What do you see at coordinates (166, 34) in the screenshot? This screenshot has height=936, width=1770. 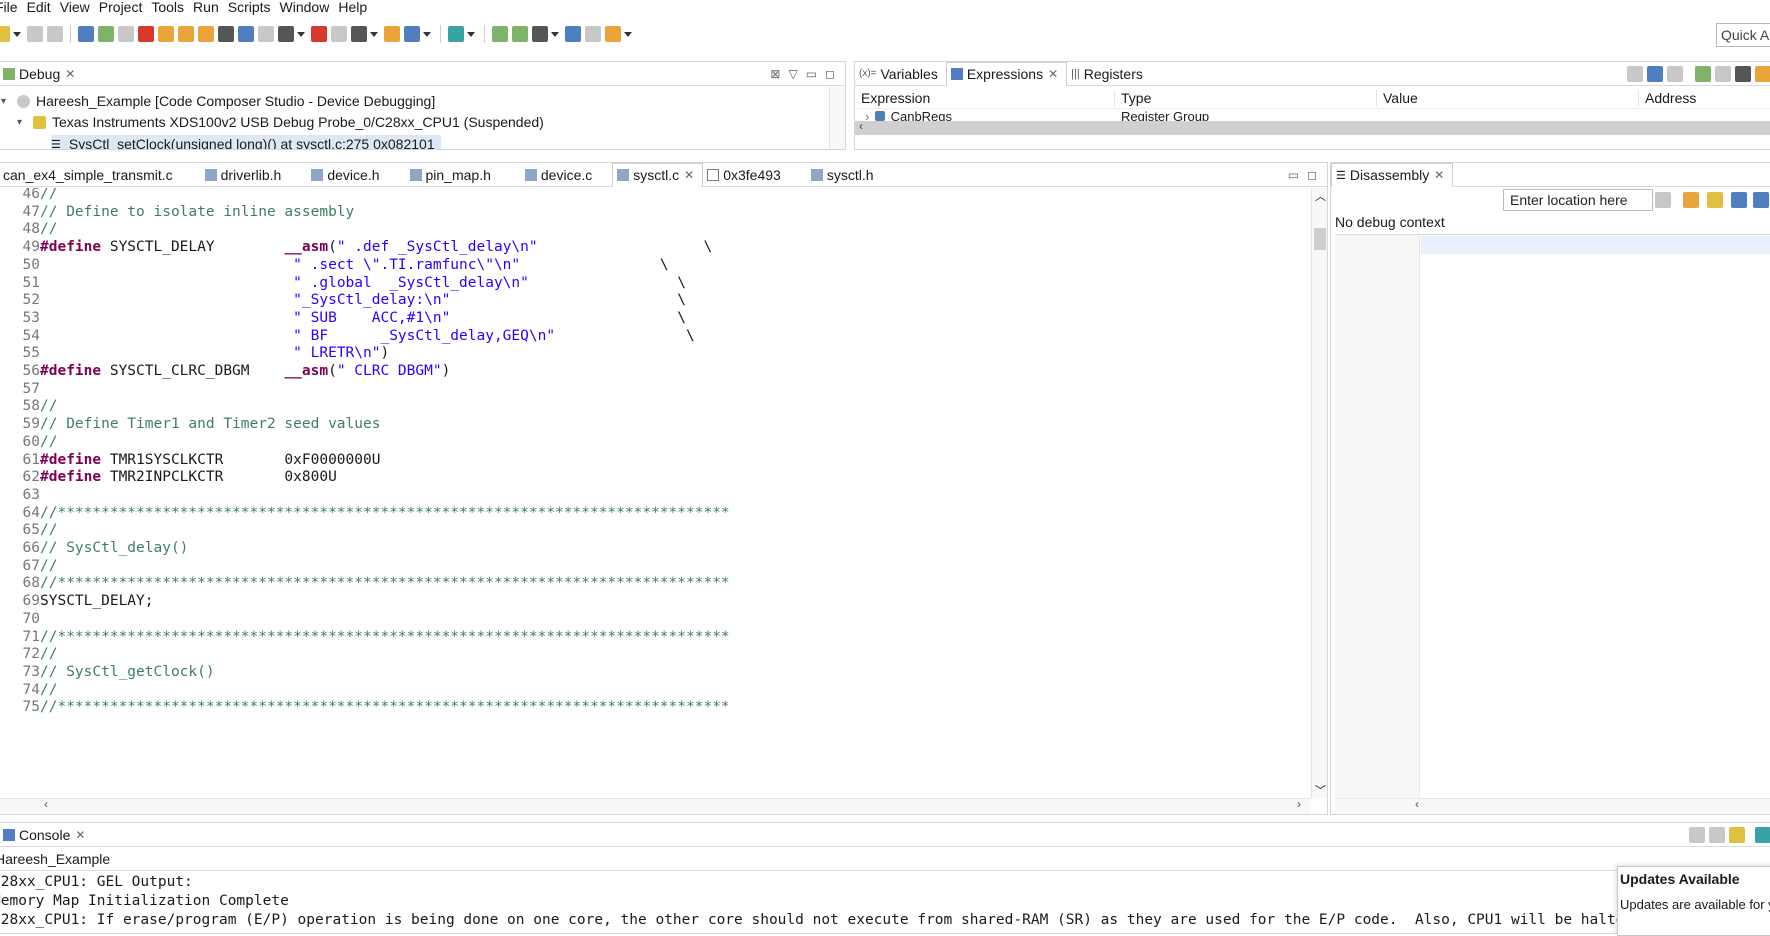 I see `step-into-icon` at bounding box center [166, 34].